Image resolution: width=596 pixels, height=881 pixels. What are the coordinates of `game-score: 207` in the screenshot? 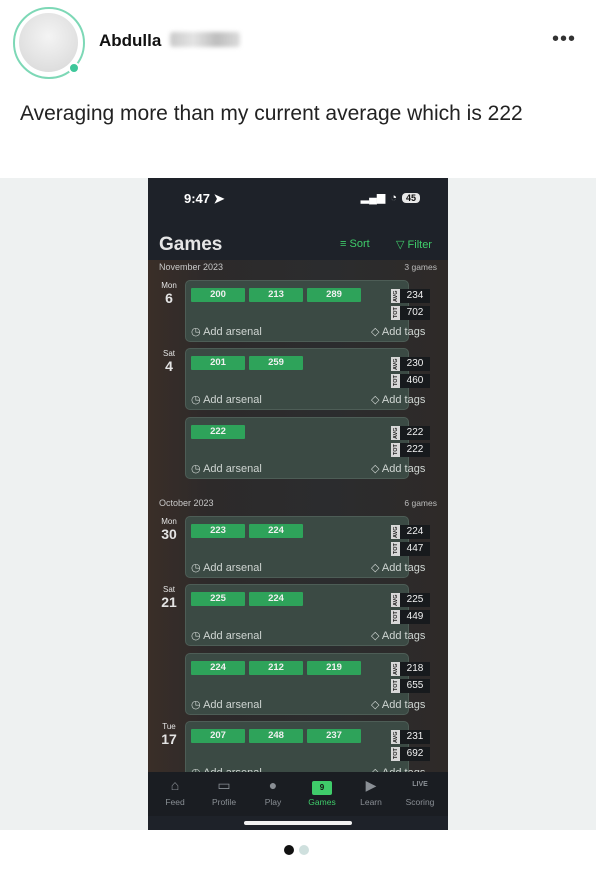 It's located at (218, 736).